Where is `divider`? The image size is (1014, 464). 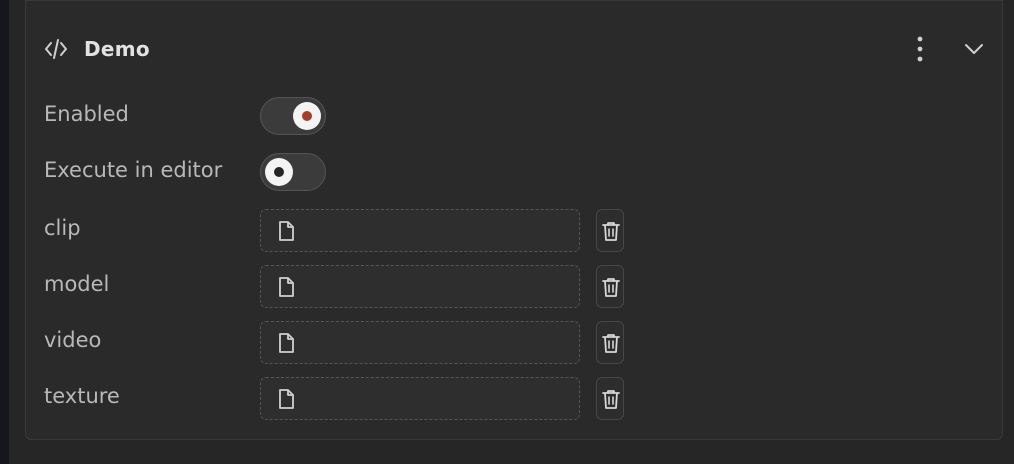 divider is located at coordinates (514, 0).